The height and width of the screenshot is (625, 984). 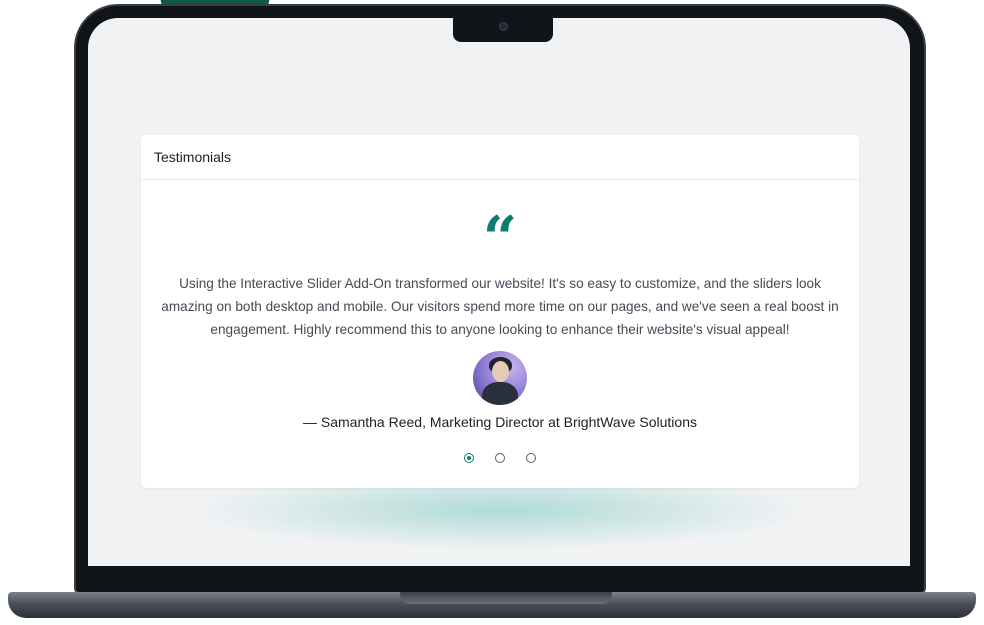 I want to click on laptop-base, so click(x=492, y=605).